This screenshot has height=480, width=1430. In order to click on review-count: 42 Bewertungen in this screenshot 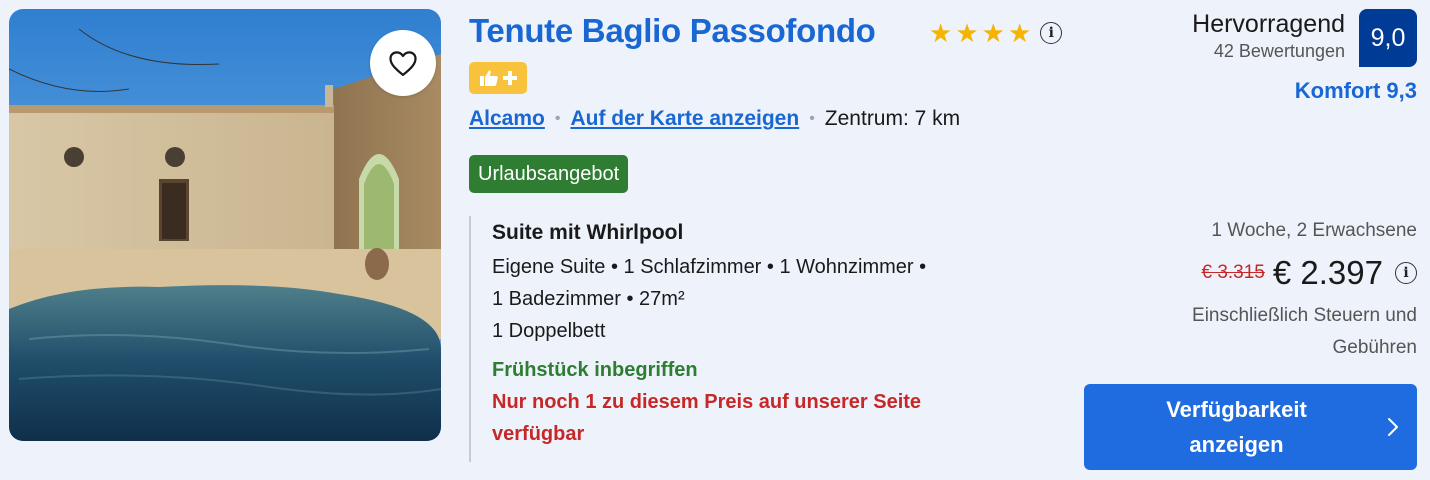, I will do `click(1279, 51)`.